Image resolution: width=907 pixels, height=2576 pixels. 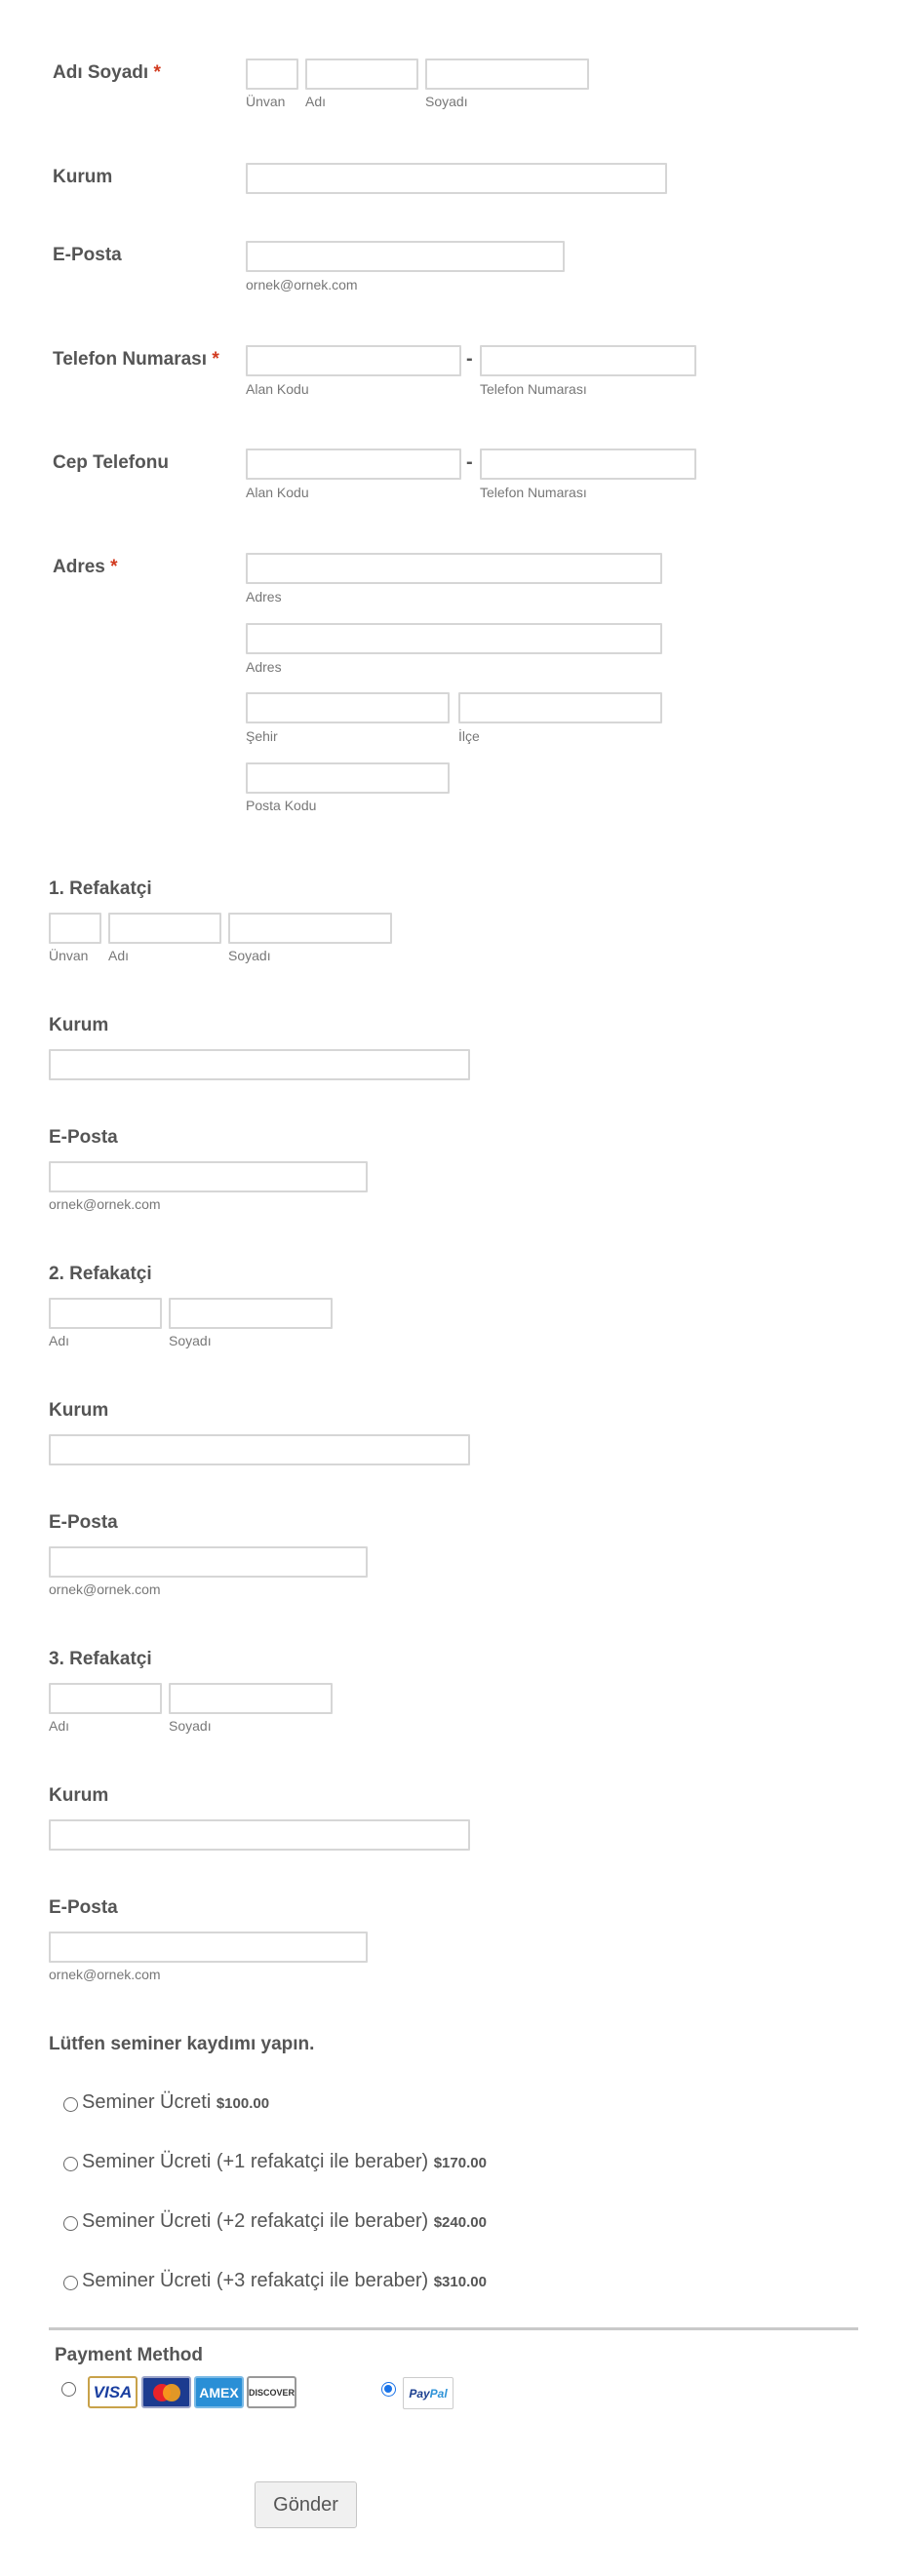 I want to click on companion-3-last-name-sublabel: Soyadı, so click(x=190, y=1726).